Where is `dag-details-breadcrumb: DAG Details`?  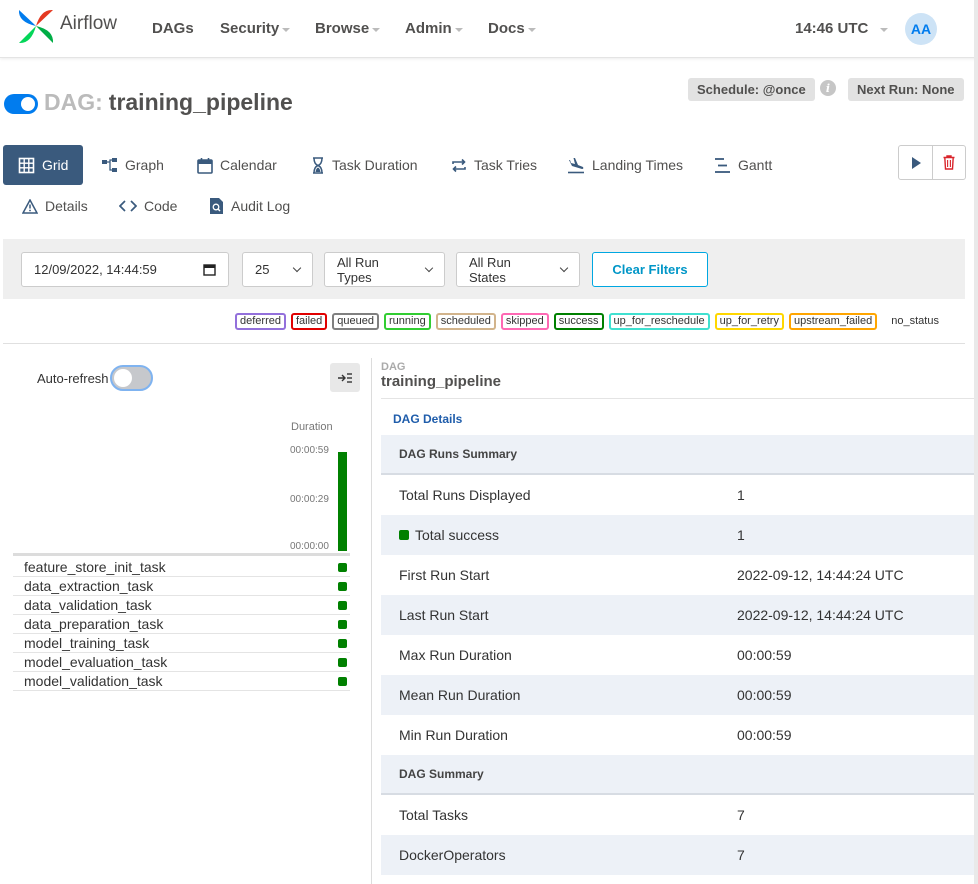 dag-details-breadcrumb: DAG Details is located at coordinates (427, 419).